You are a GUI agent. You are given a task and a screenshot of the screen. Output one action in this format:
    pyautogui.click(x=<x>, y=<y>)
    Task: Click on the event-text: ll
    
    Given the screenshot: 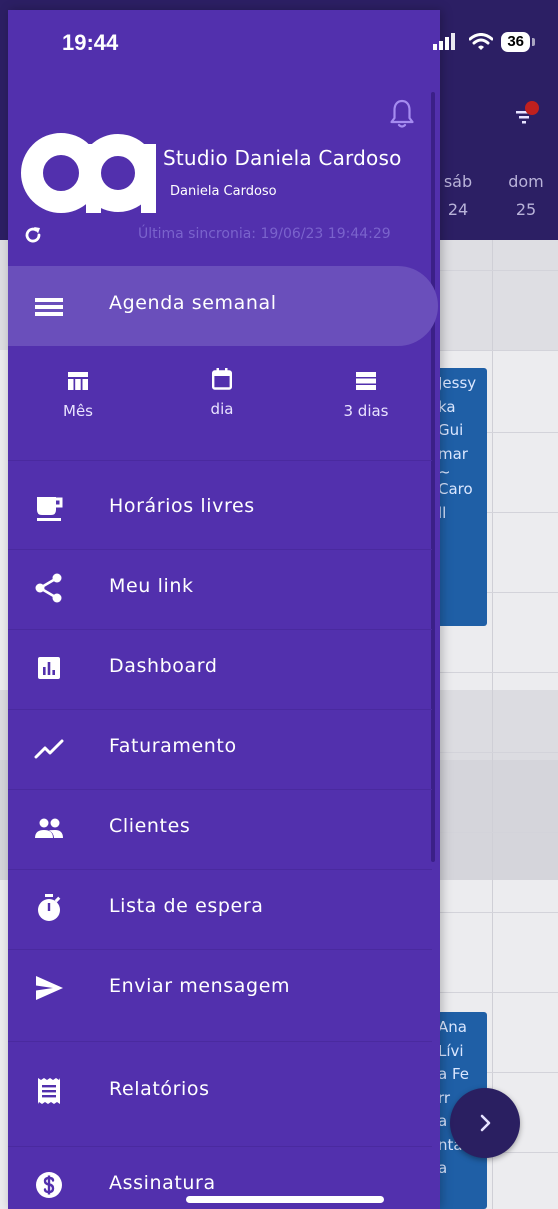 What is the action you would take?
    pyautogui.click(x=442, y=512)
    